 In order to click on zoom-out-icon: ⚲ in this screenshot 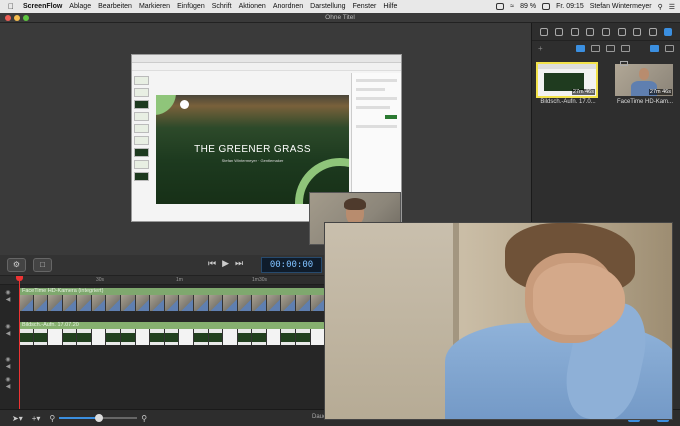, I will do `click(52, 418)`.